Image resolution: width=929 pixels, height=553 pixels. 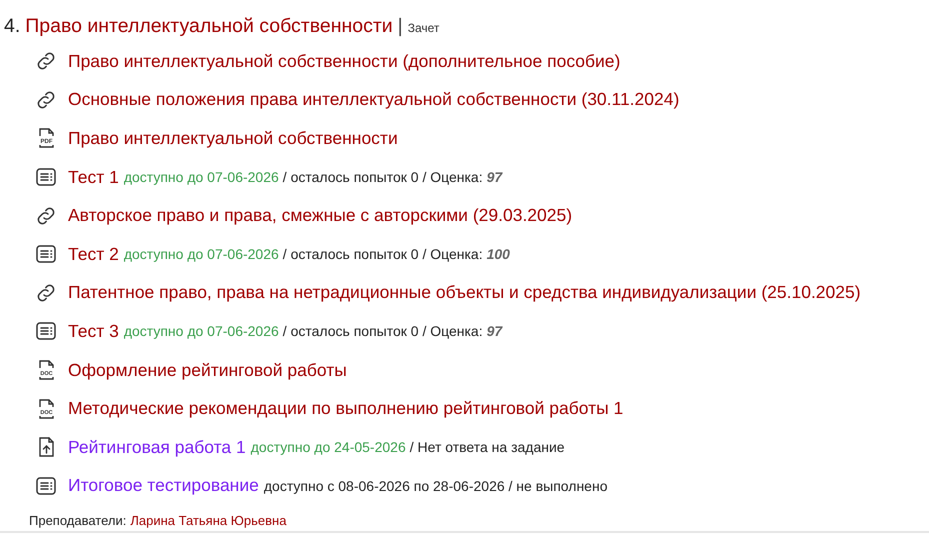 I want to click on item-link: Оформление рейтинговой работы, so click(x=207, y=370).